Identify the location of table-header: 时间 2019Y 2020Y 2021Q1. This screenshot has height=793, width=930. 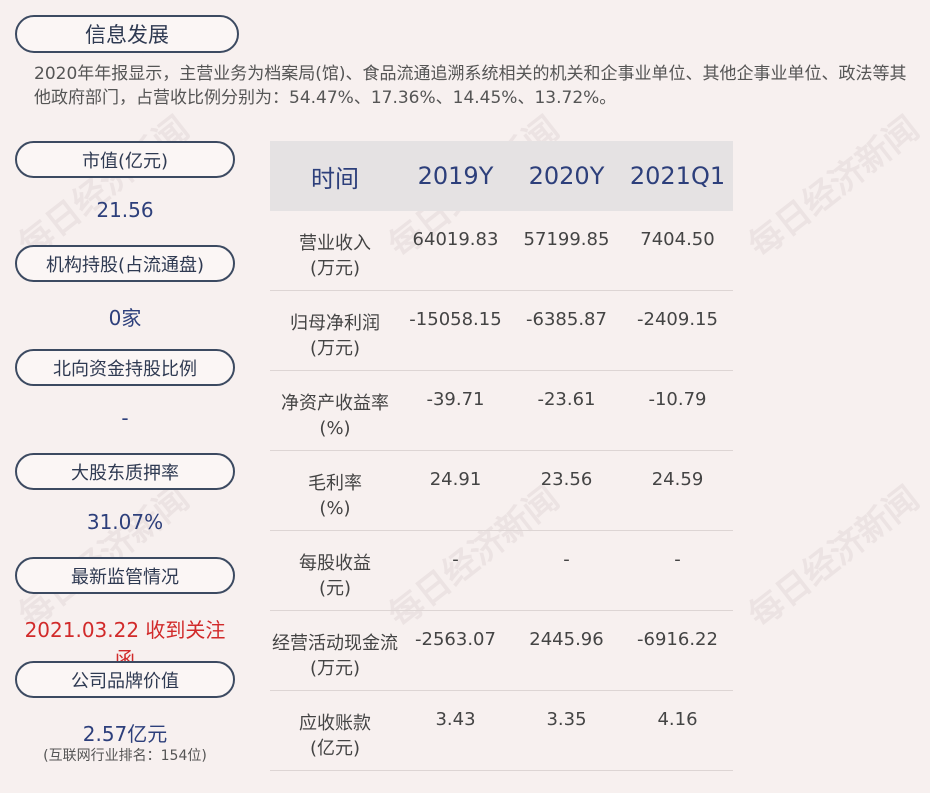
(501, 176).